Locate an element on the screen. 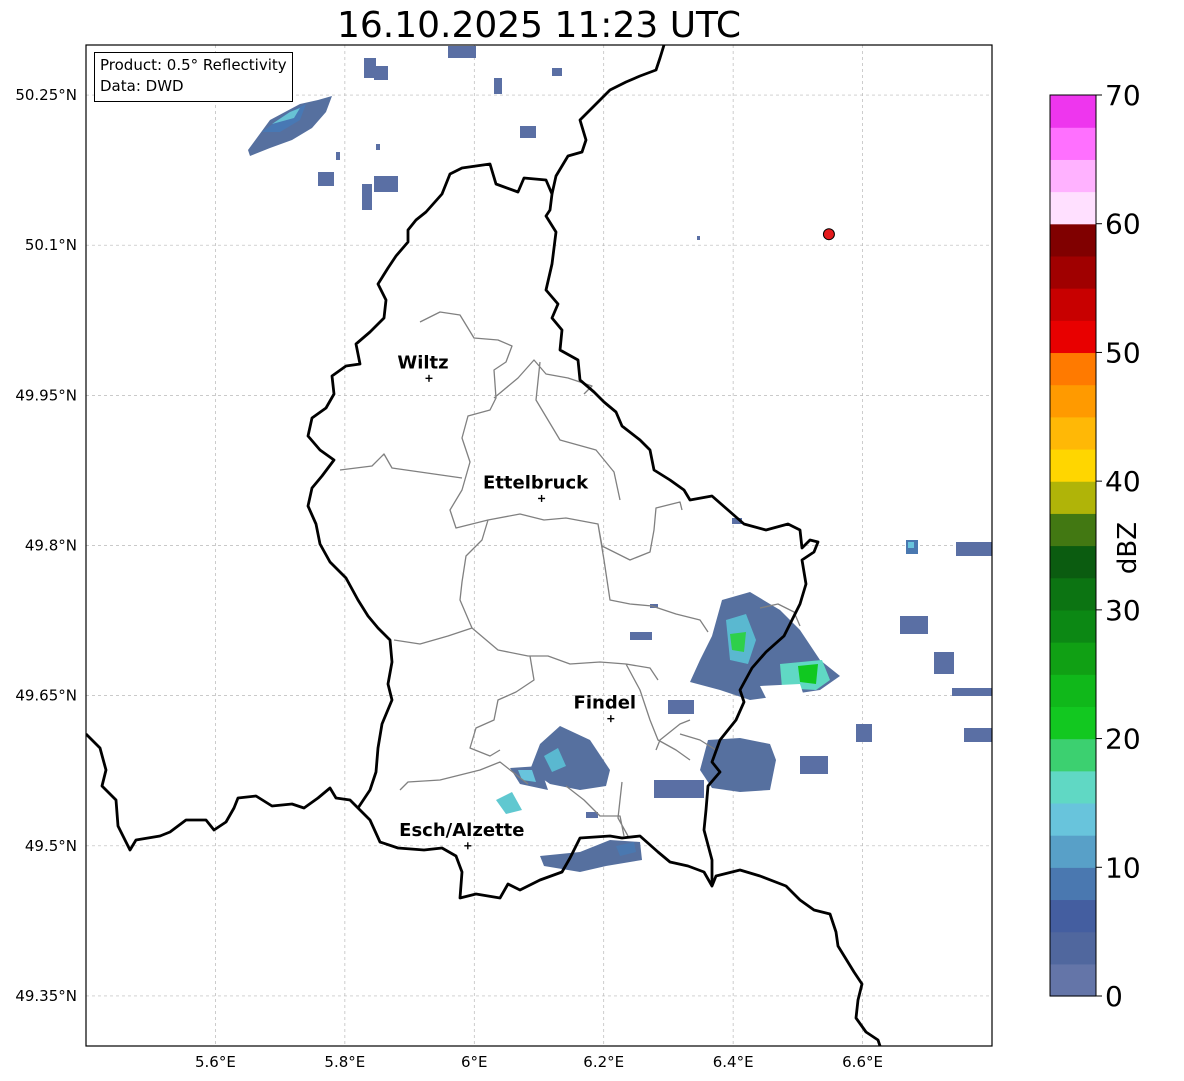 Image resolution: width=1184 pixels, height=1081 pixels. lon-tick-label: 5.8°E is located at coordinates (344, 1062).